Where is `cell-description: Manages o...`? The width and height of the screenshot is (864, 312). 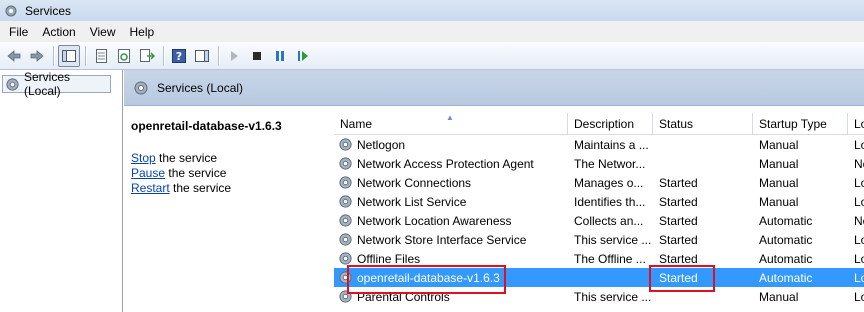 cell-description: Manages o... is located at coordinates (609, 182).